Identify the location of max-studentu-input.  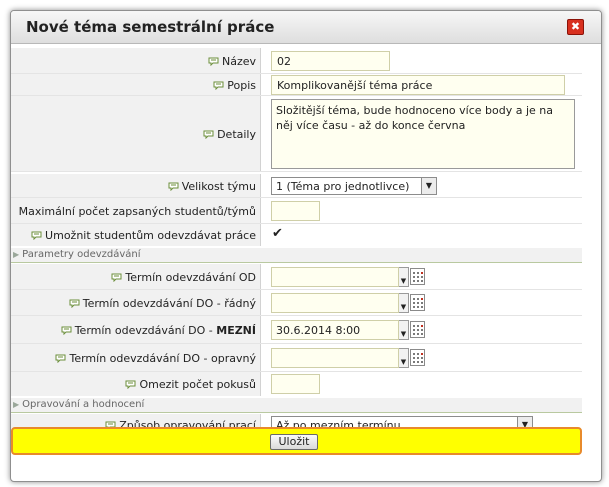
(295, 211).